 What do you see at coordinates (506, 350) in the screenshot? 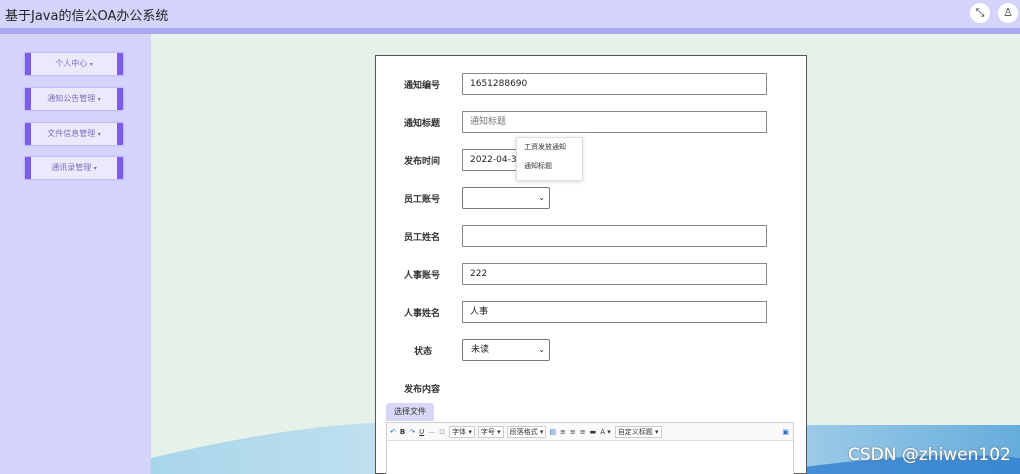
I see `status-select: 未读 ⌄` at bounding box center [506, 350].